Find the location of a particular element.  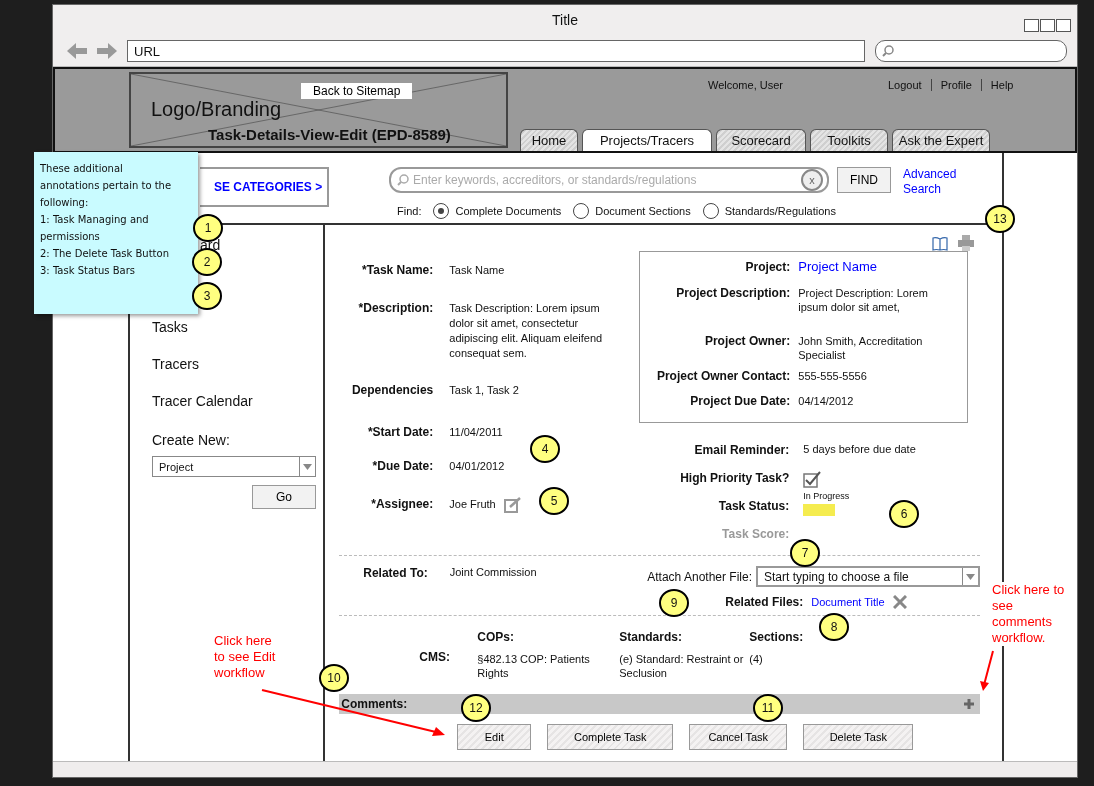

browse-categories-button: SE CATEGORIES > is located at coordinates (264, 187).